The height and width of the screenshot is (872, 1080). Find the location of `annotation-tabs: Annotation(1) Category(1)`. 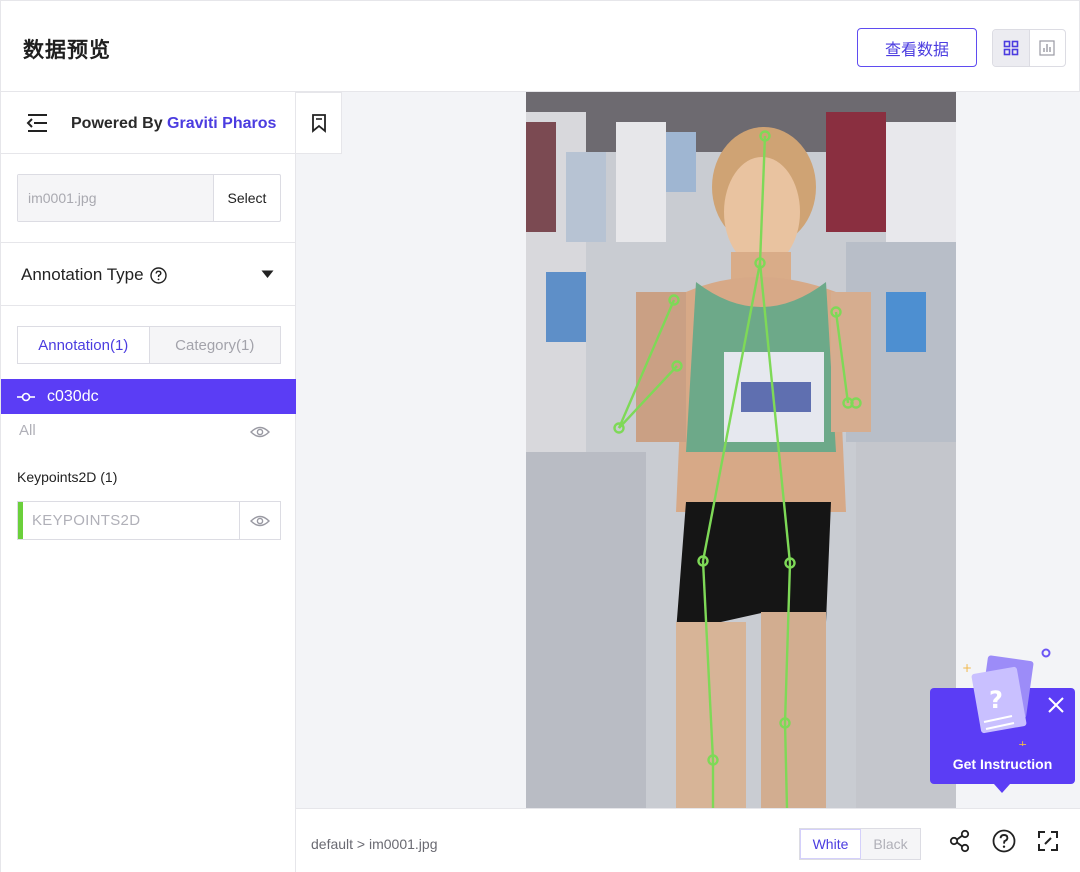

annotation-tabs: Annotation(1) Category(1) is located at coordinates (149, 345).